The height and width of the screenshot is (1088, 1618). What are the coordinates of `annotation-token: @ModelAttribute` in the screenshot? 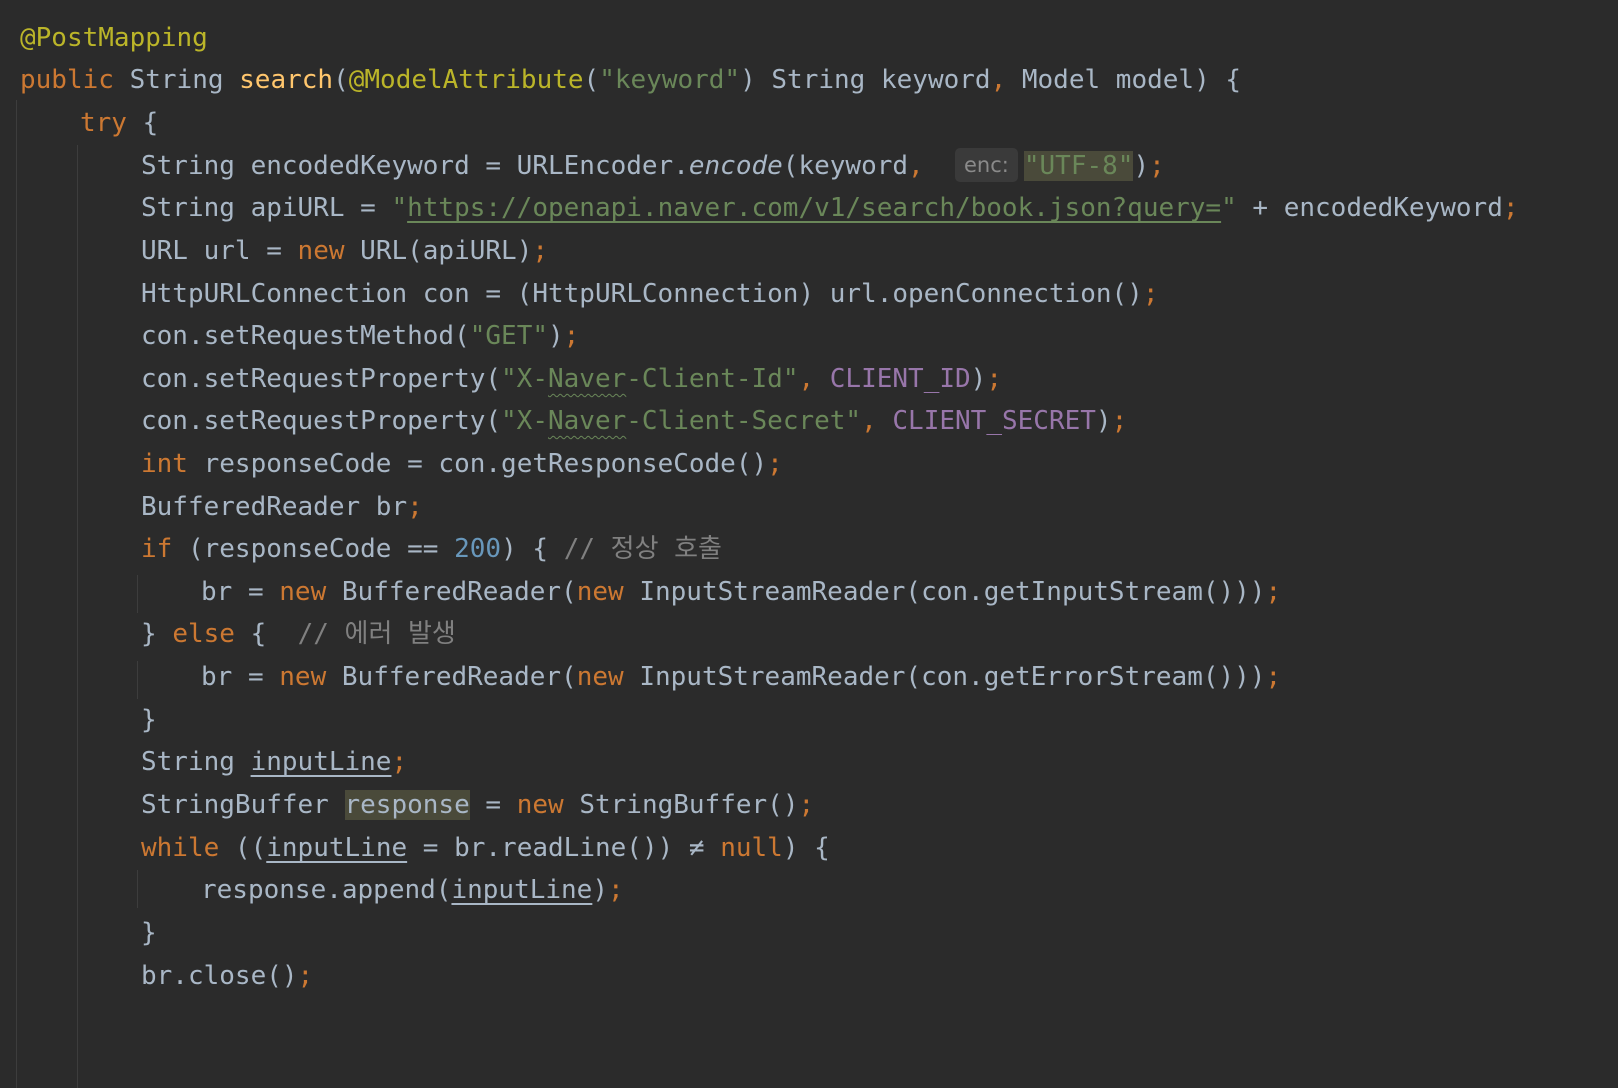 It's located at (466, 80).